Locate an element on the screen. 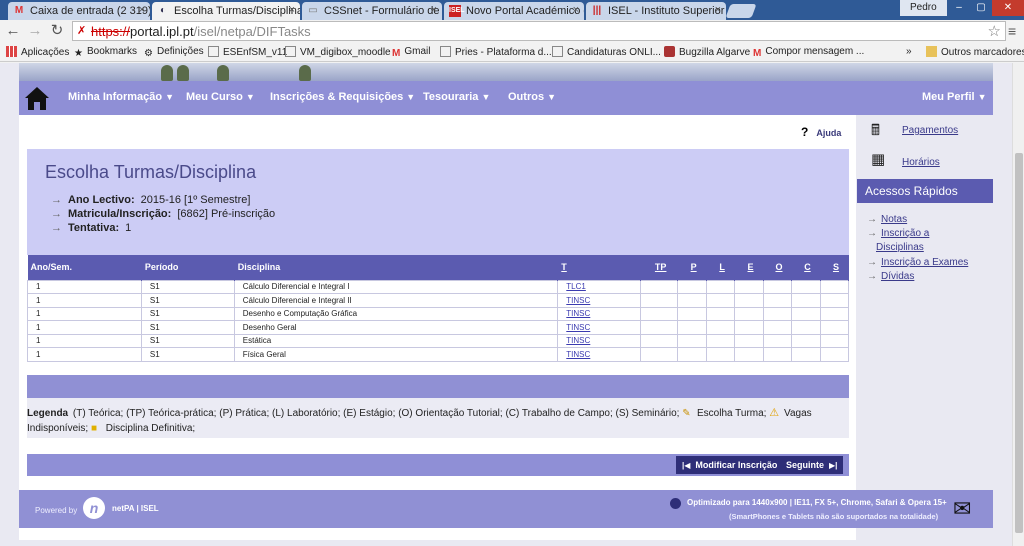 Image resolution: width=1024 pixels, height=546 pixels. pencil-icon: ✎ is located at coordinates (686, 413).